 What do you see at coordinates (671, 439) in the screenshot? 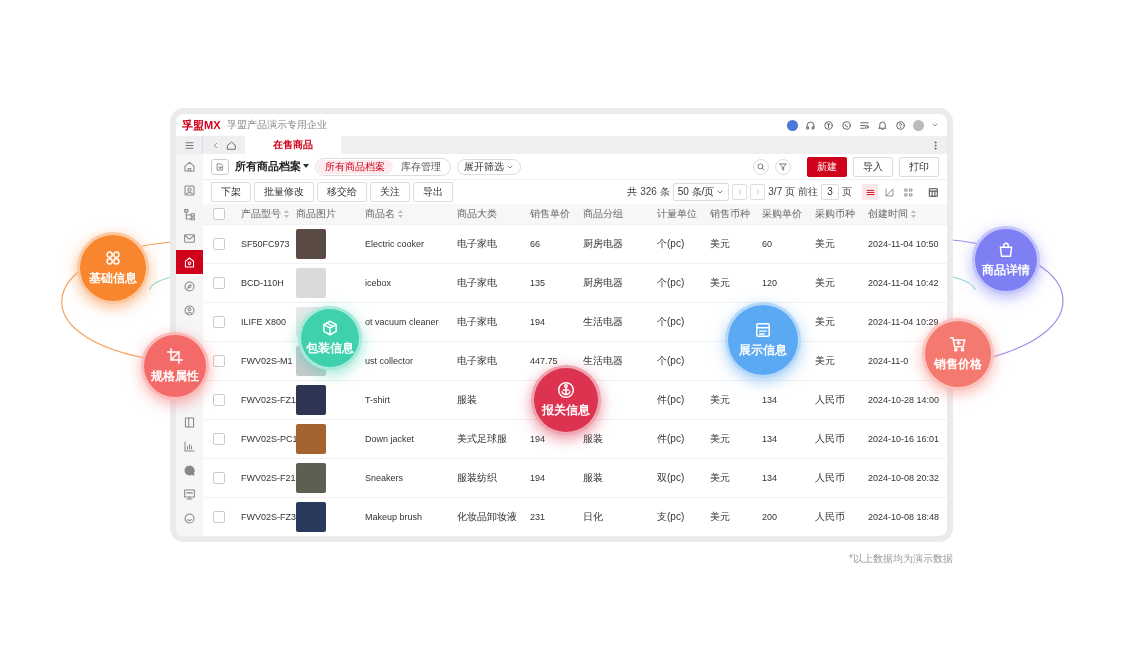
I see `table-cell: 件(pc)` at bounding box center [671, 439].